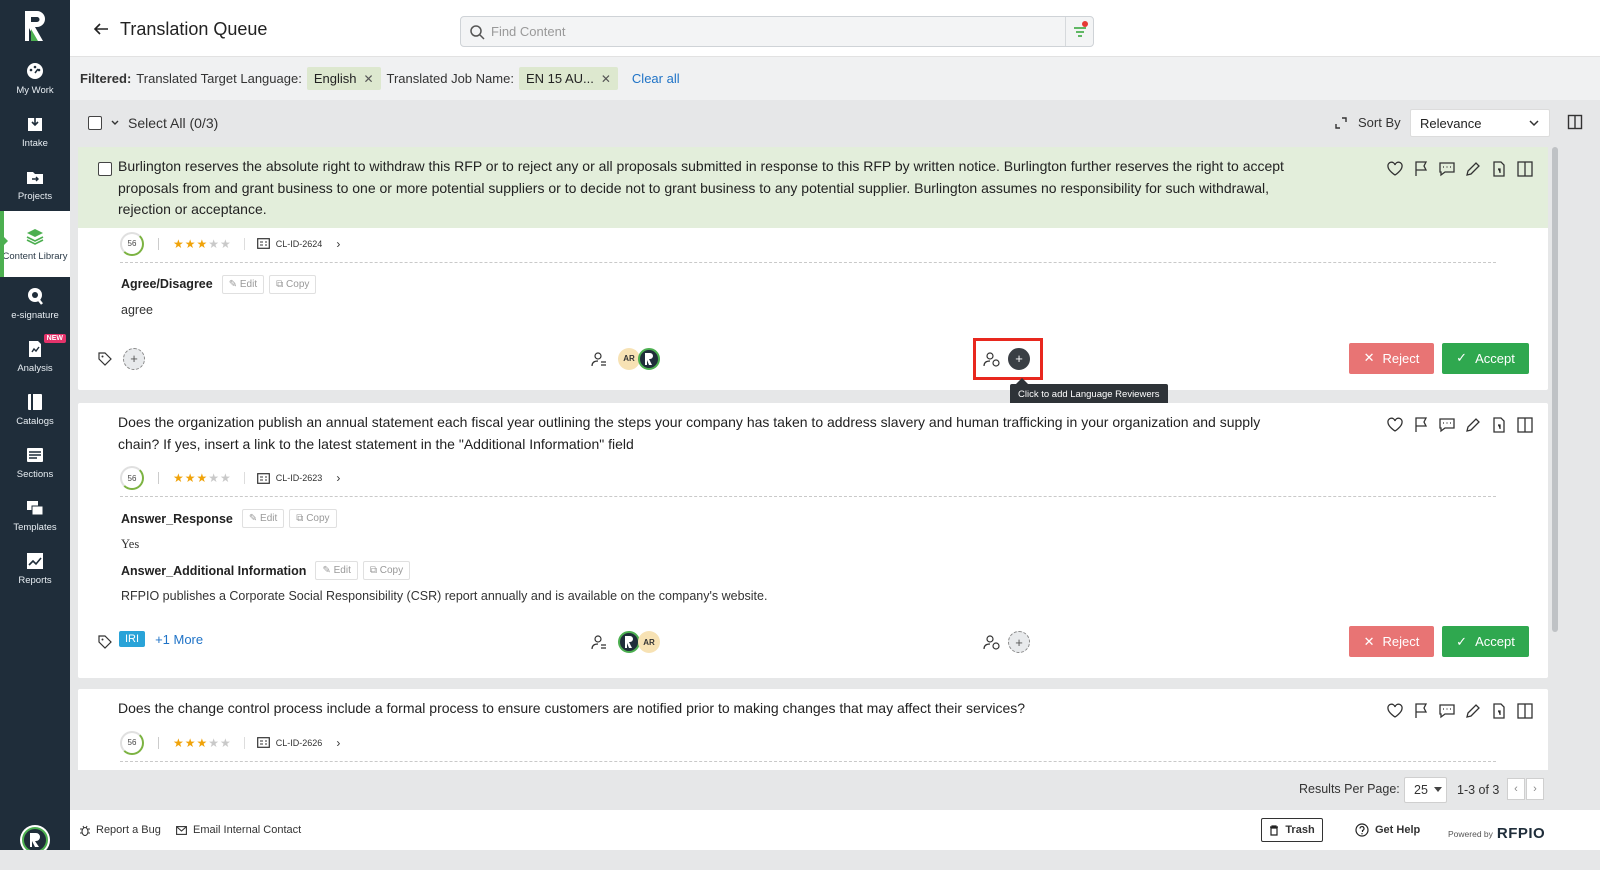 The width and height of the screenshot is (1600, 870). I want to click on per-page-select: 25, so click(1425, 790).